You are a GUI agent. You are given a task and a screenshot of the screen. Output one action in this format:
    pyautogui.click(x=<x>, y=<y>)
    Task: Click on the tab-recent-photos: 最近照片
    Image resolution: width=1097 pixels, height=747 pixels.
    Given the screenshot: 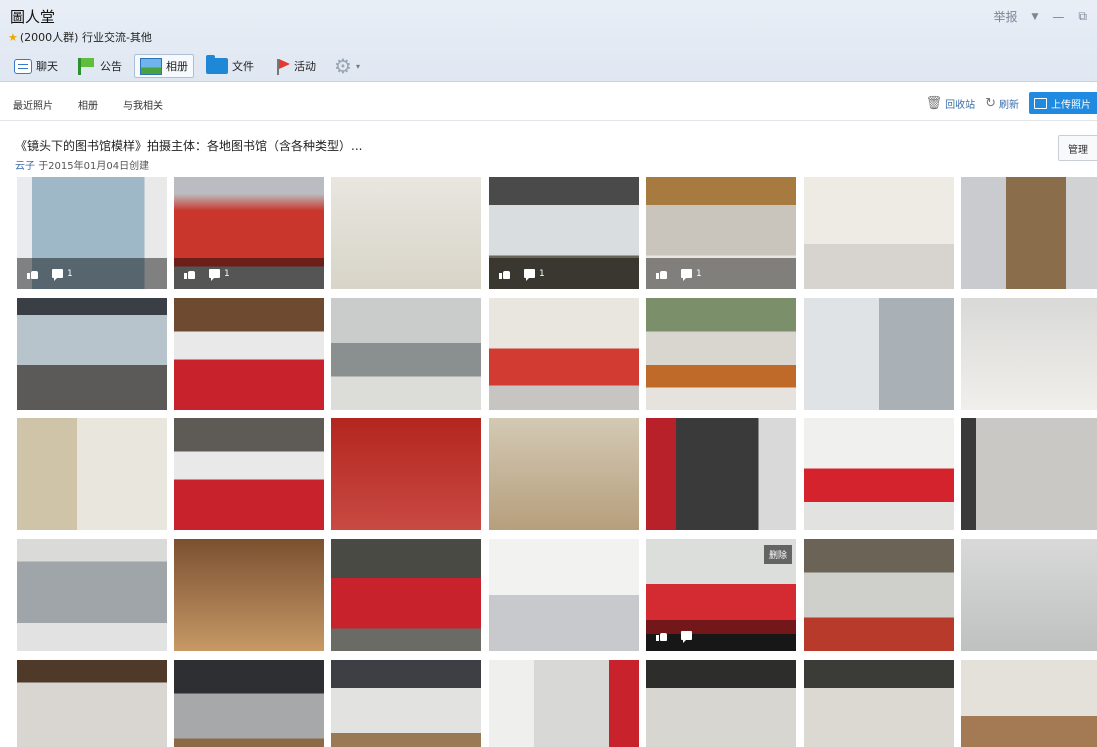 What is the action you would take?
    pyautogui.click(x=33, y=104)
    